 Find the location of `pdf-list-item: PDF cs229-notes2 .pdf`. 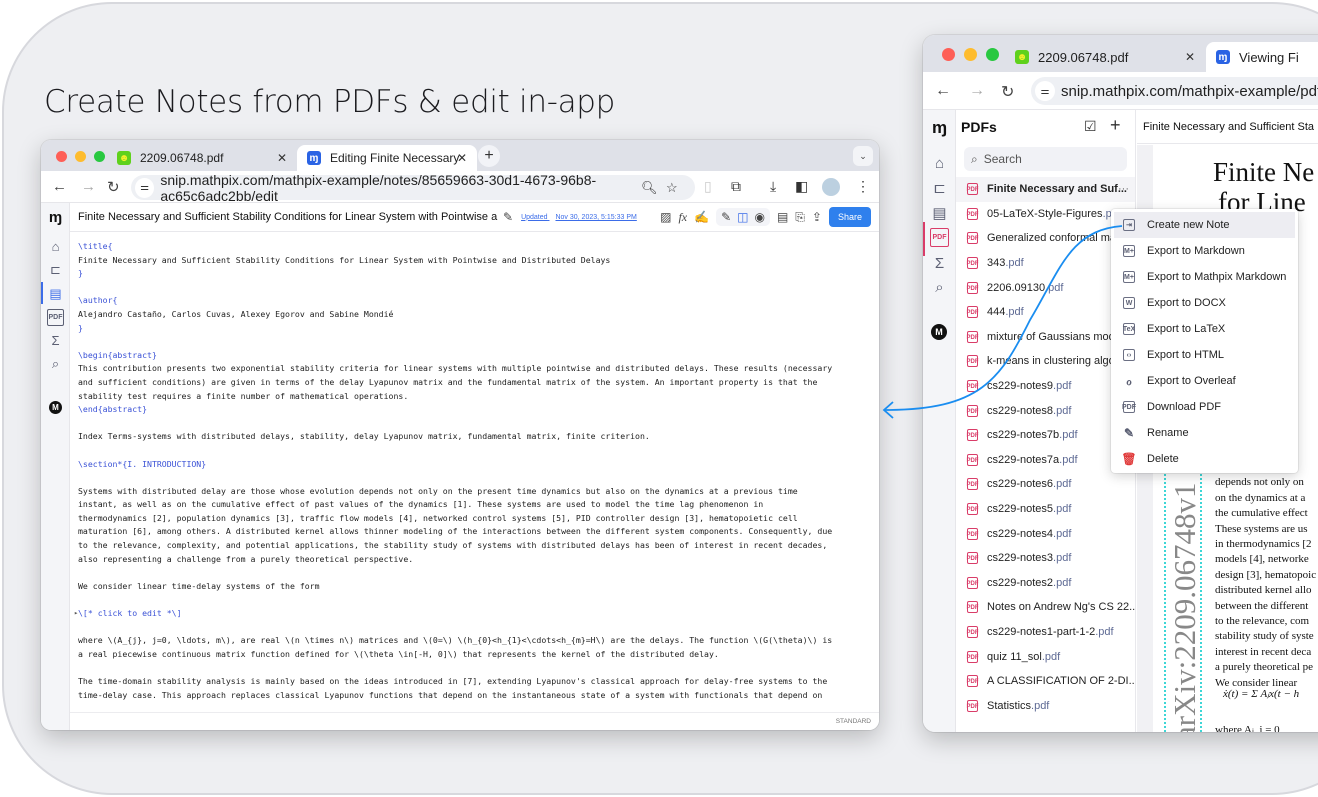

pdf-list-item: PDF cs229-notes2 .pdf is located at coordinates (1045, 583).